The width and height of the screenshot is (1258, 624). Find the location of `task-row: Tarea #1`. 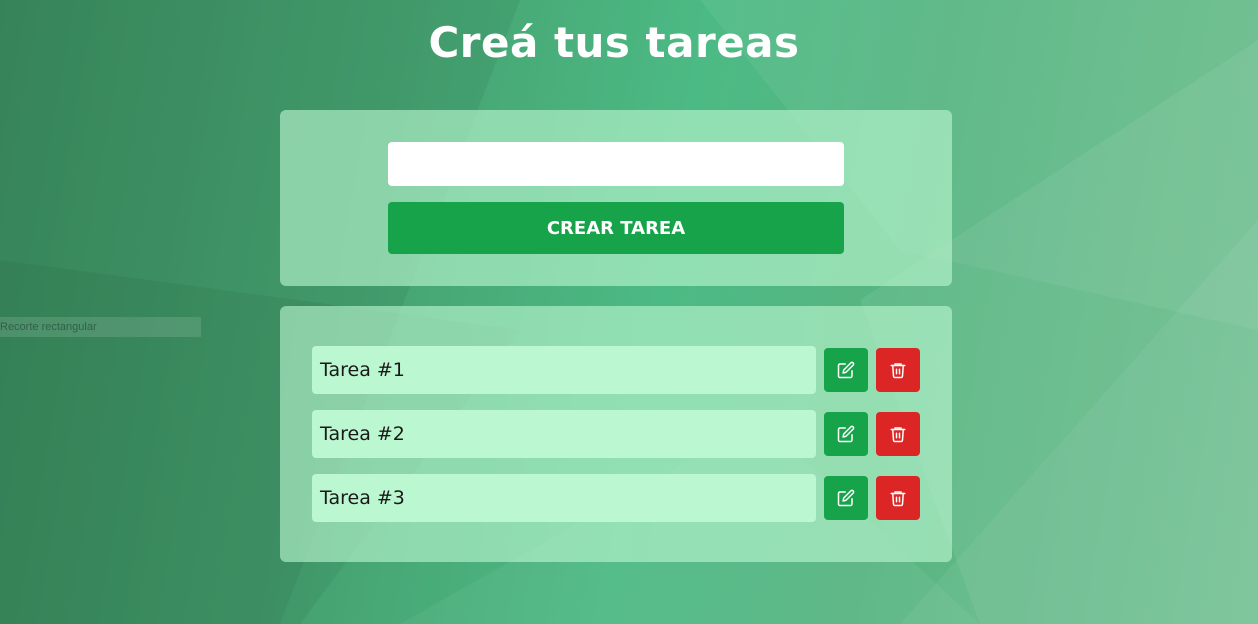

task-row: Tarea #1 is located at coordinates (616, 370).